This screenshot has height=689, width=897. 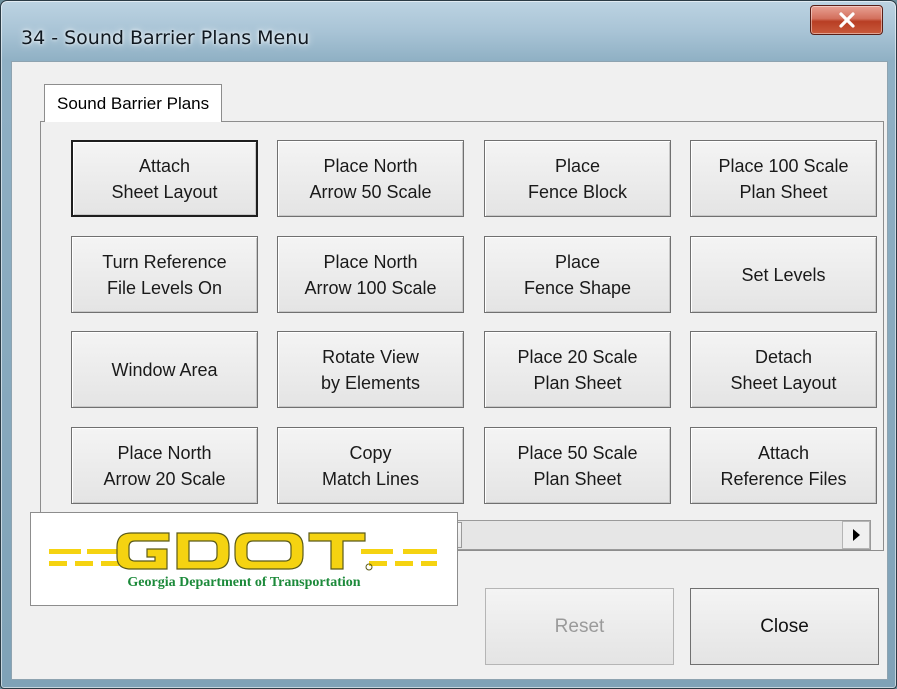 I want to click on gdot-logo: Georgia Department of Transportation, so click(x=244, y=559).